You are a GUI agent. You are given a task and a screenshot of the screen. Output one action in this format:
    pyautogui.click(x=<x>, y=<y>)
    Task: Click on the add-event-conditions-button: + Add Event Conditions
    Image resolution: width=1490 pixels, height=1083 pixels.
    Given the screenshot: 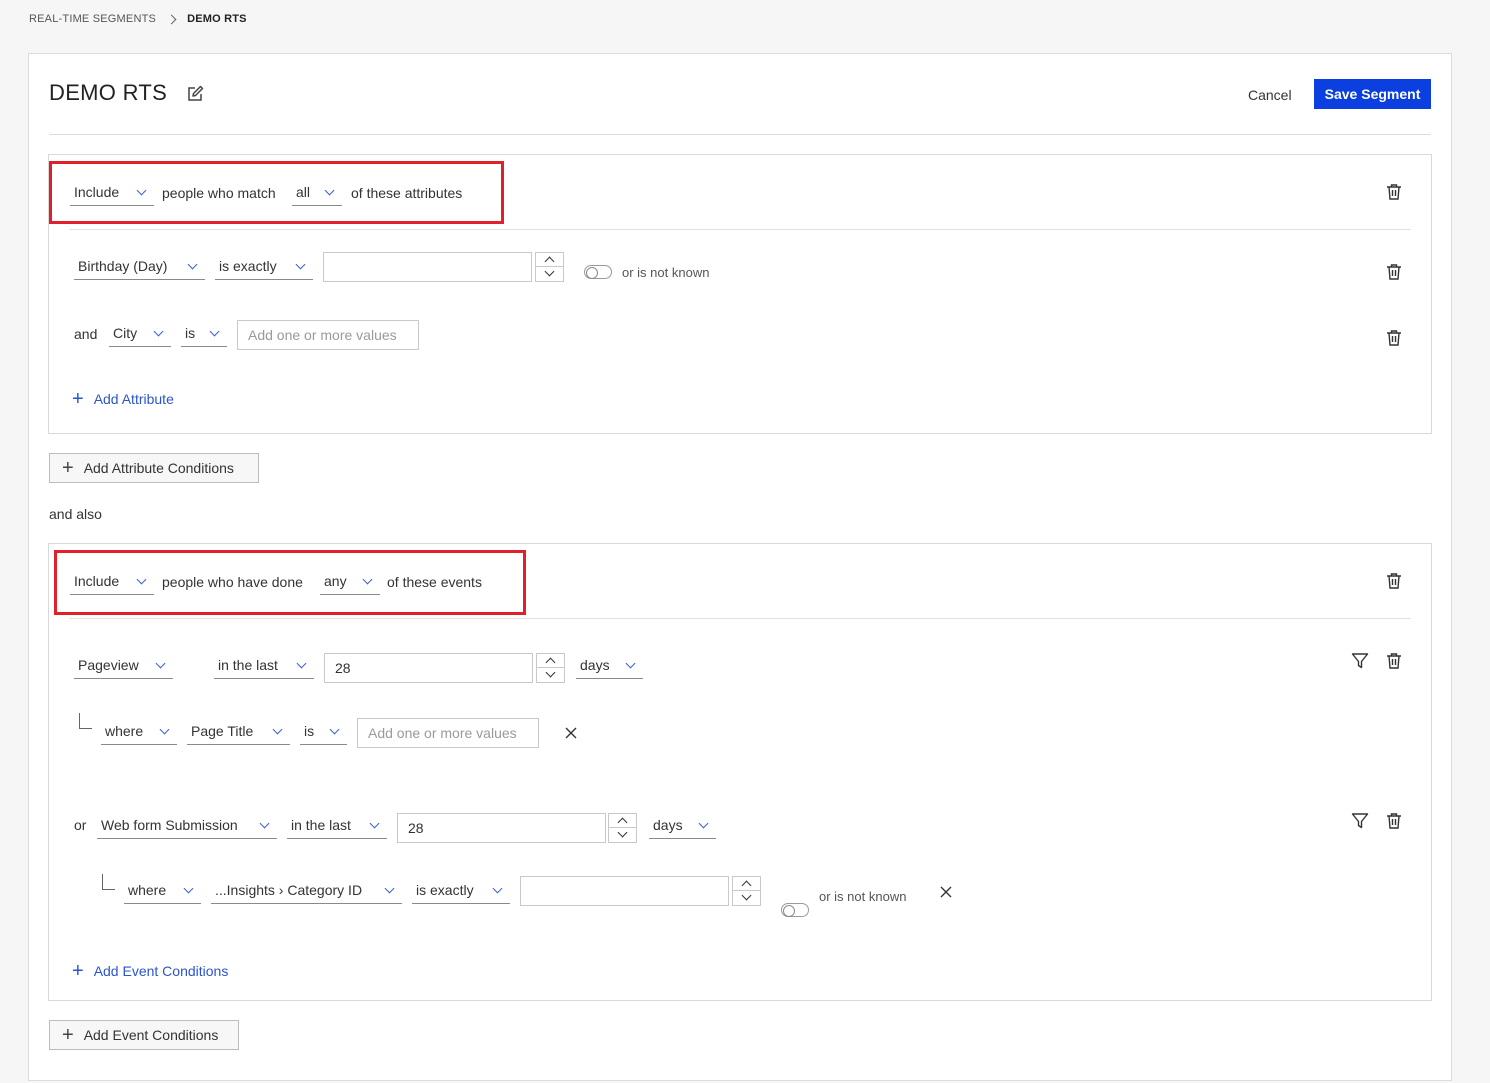 What is the action you would take?
    pyautogui.click(x=144, y=1035)
    